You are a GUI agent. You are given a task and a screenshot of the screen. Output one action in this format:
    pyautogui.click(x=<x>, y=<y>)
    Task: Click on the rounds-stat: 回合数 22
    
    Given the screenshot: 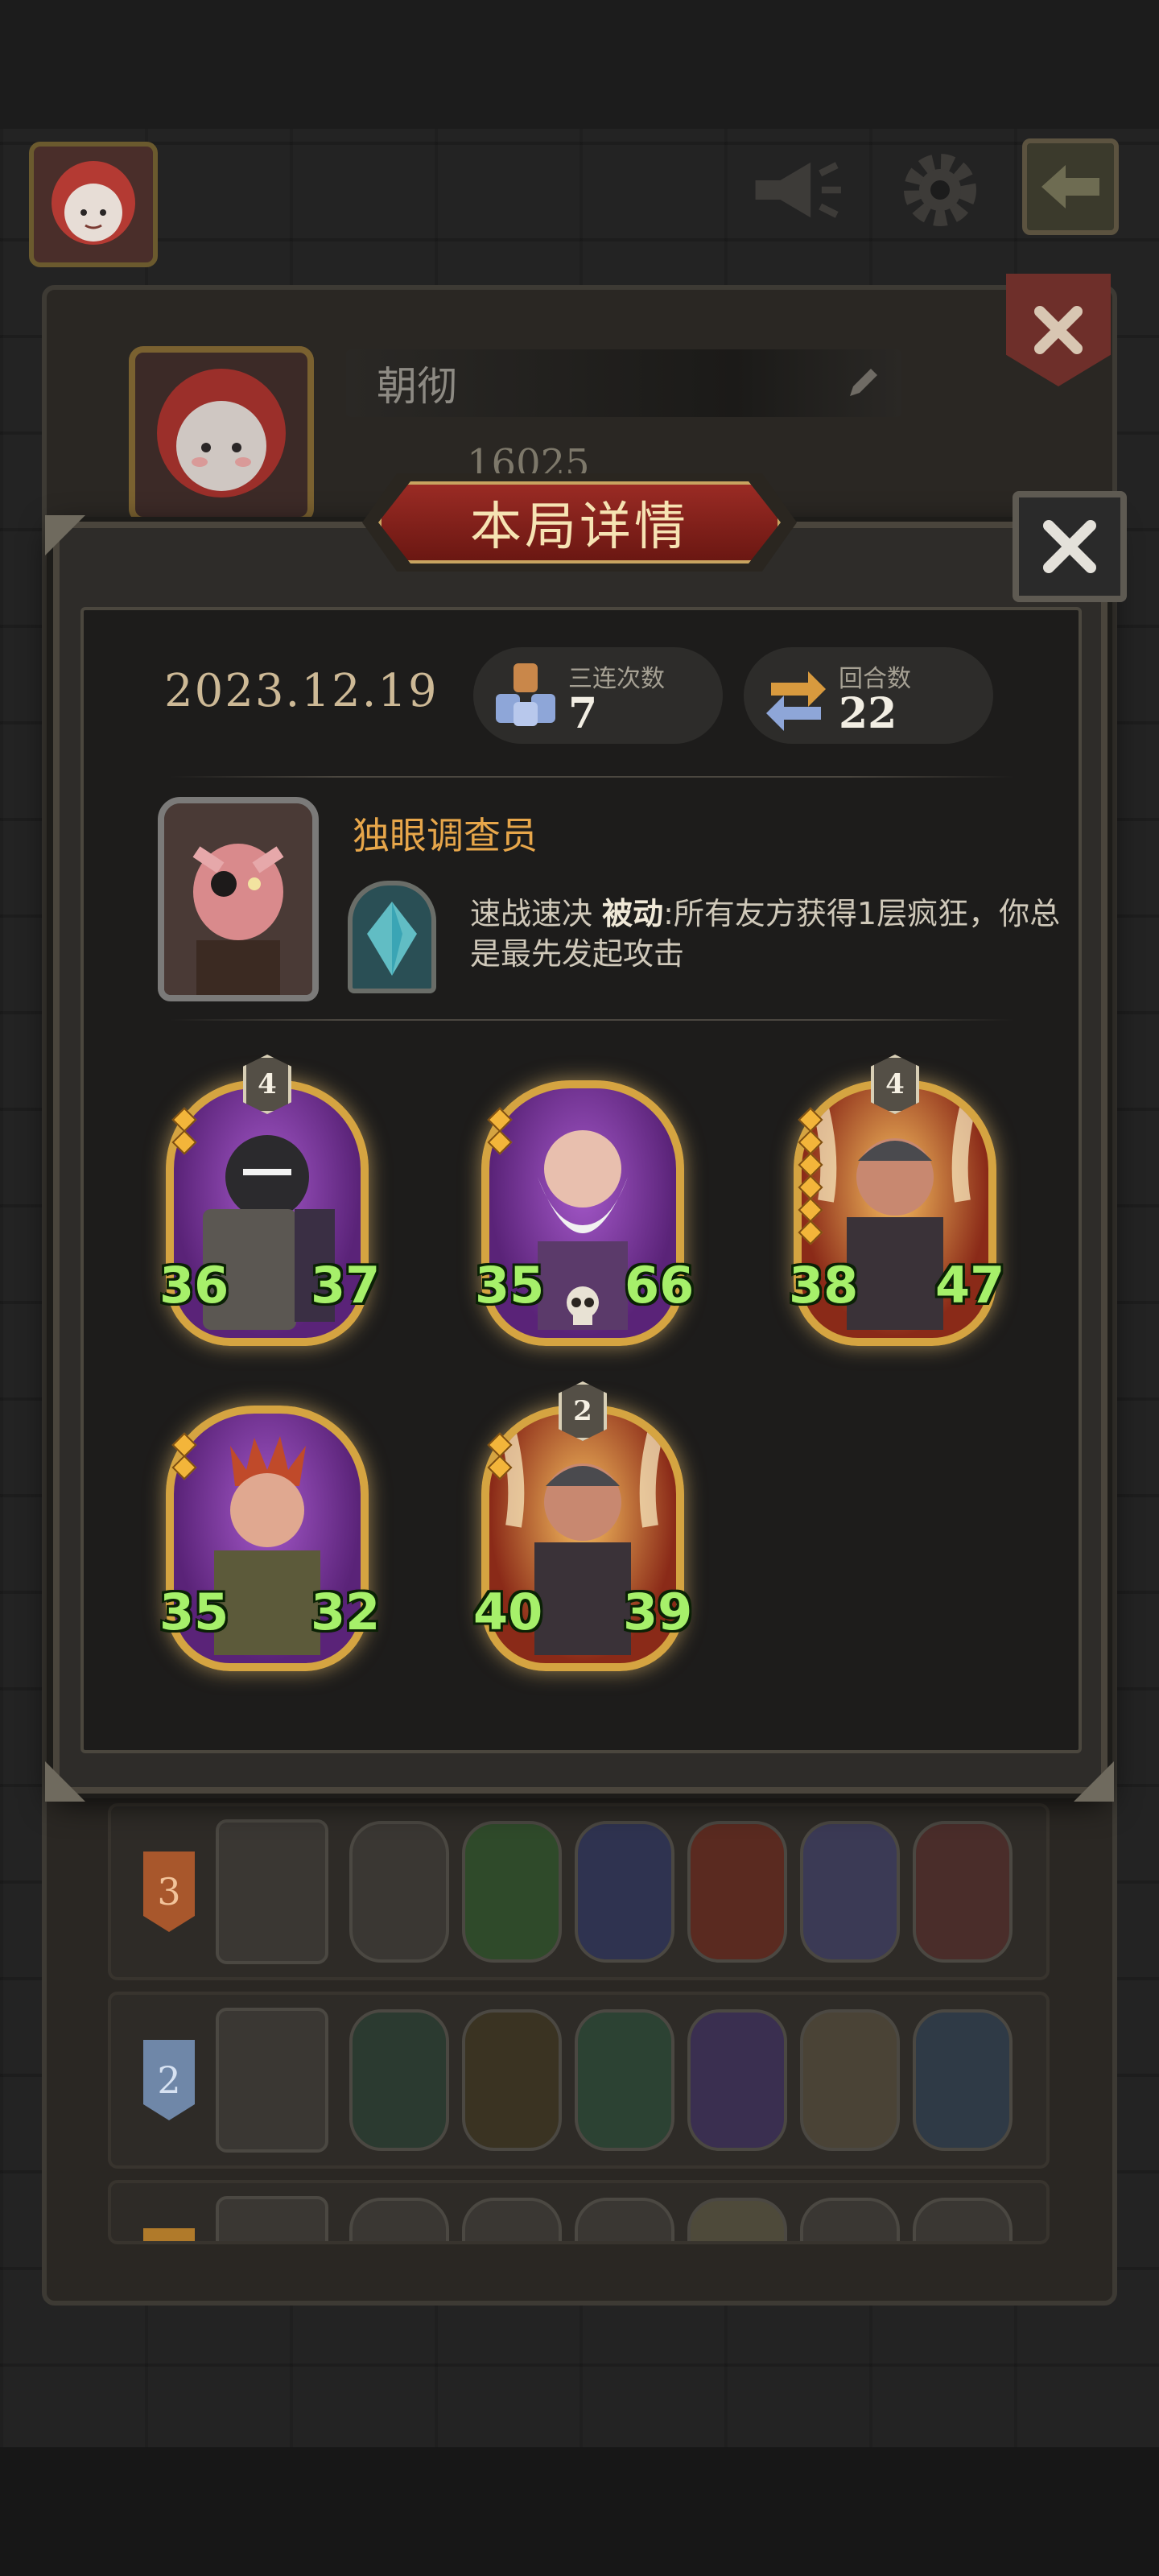 What is the action you would take?
    pyautogui.click(x=868, y=695)
    